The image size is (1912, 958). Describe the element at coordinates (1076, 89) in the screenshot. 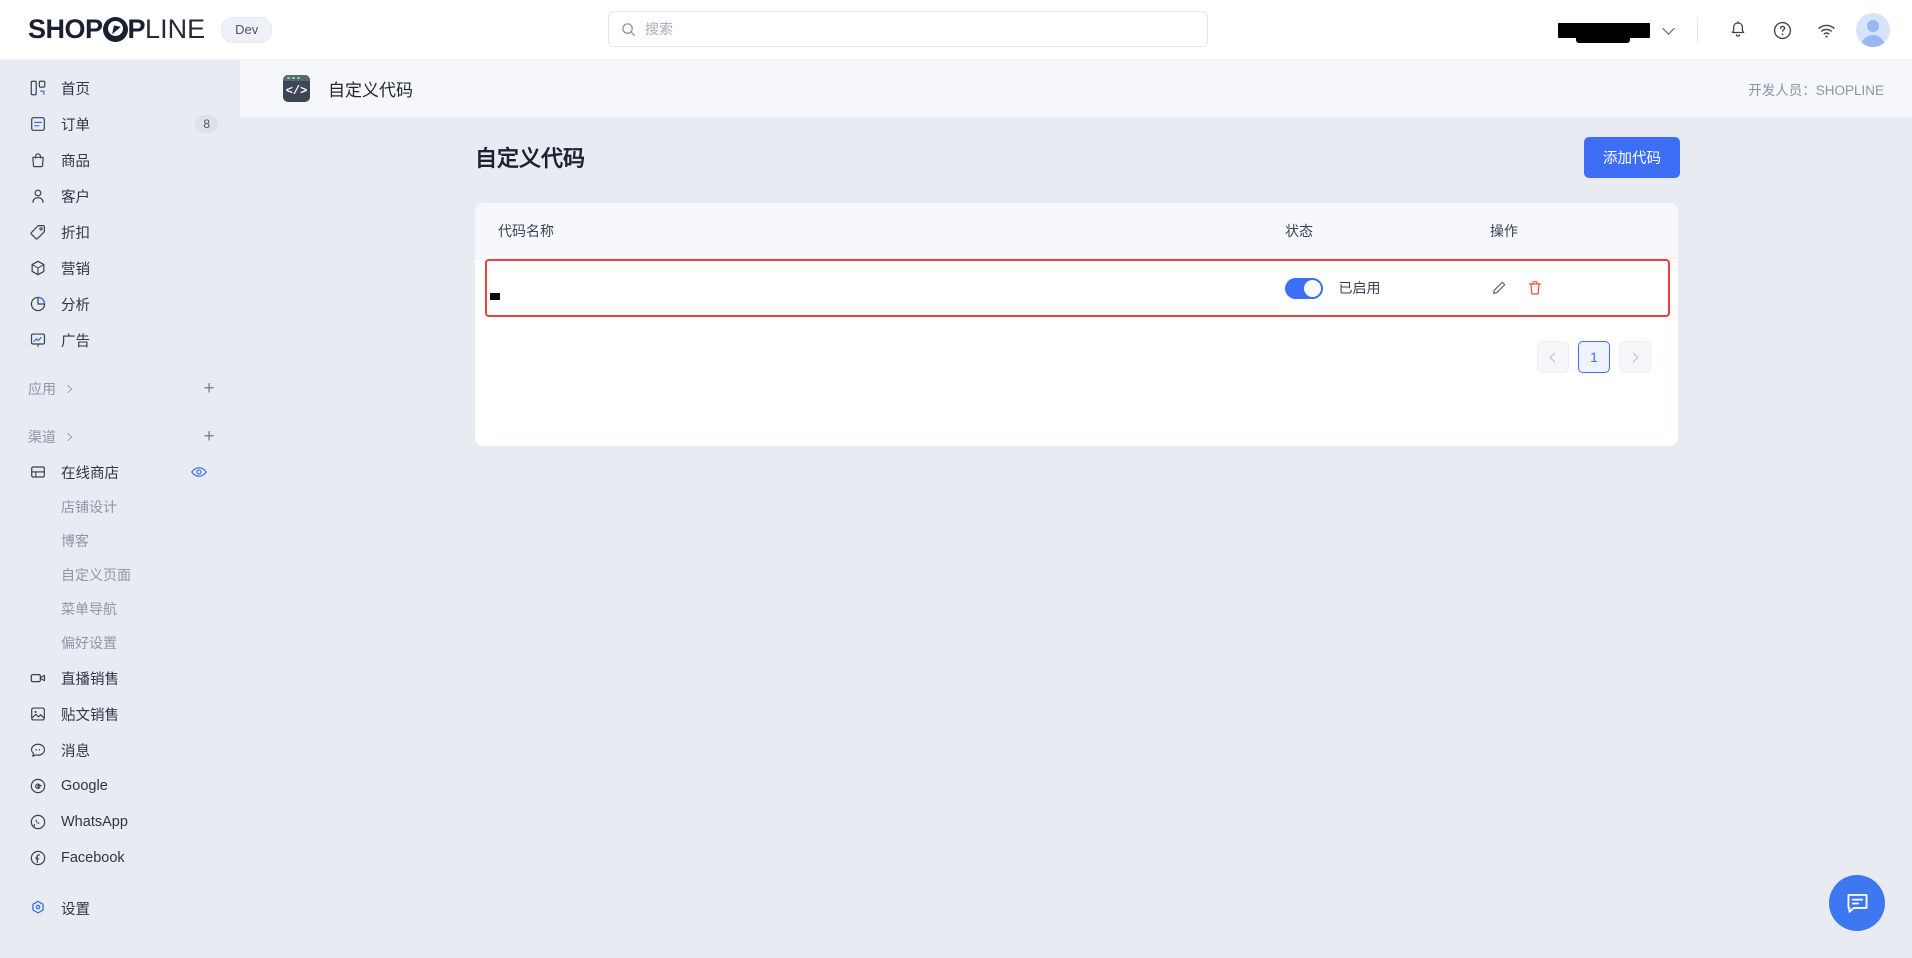

I see `page-header: </> 自定义代码 开发人员：SHOPLINE` at that location.